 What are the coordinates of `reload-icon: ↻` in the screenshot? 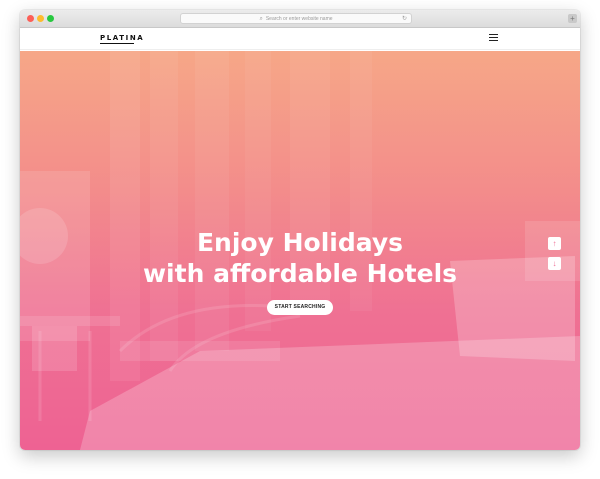 It's located at (404, 19).